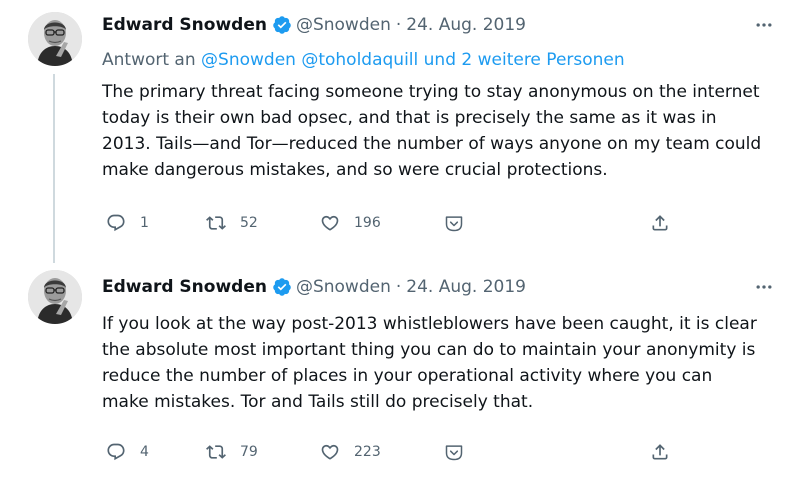 Image resolution: width=800 pixels, height=483 pixels. What do you see at coordinates (54, 168) in the screenshot?
I see `thread-line` at bounding box center [54, 168].